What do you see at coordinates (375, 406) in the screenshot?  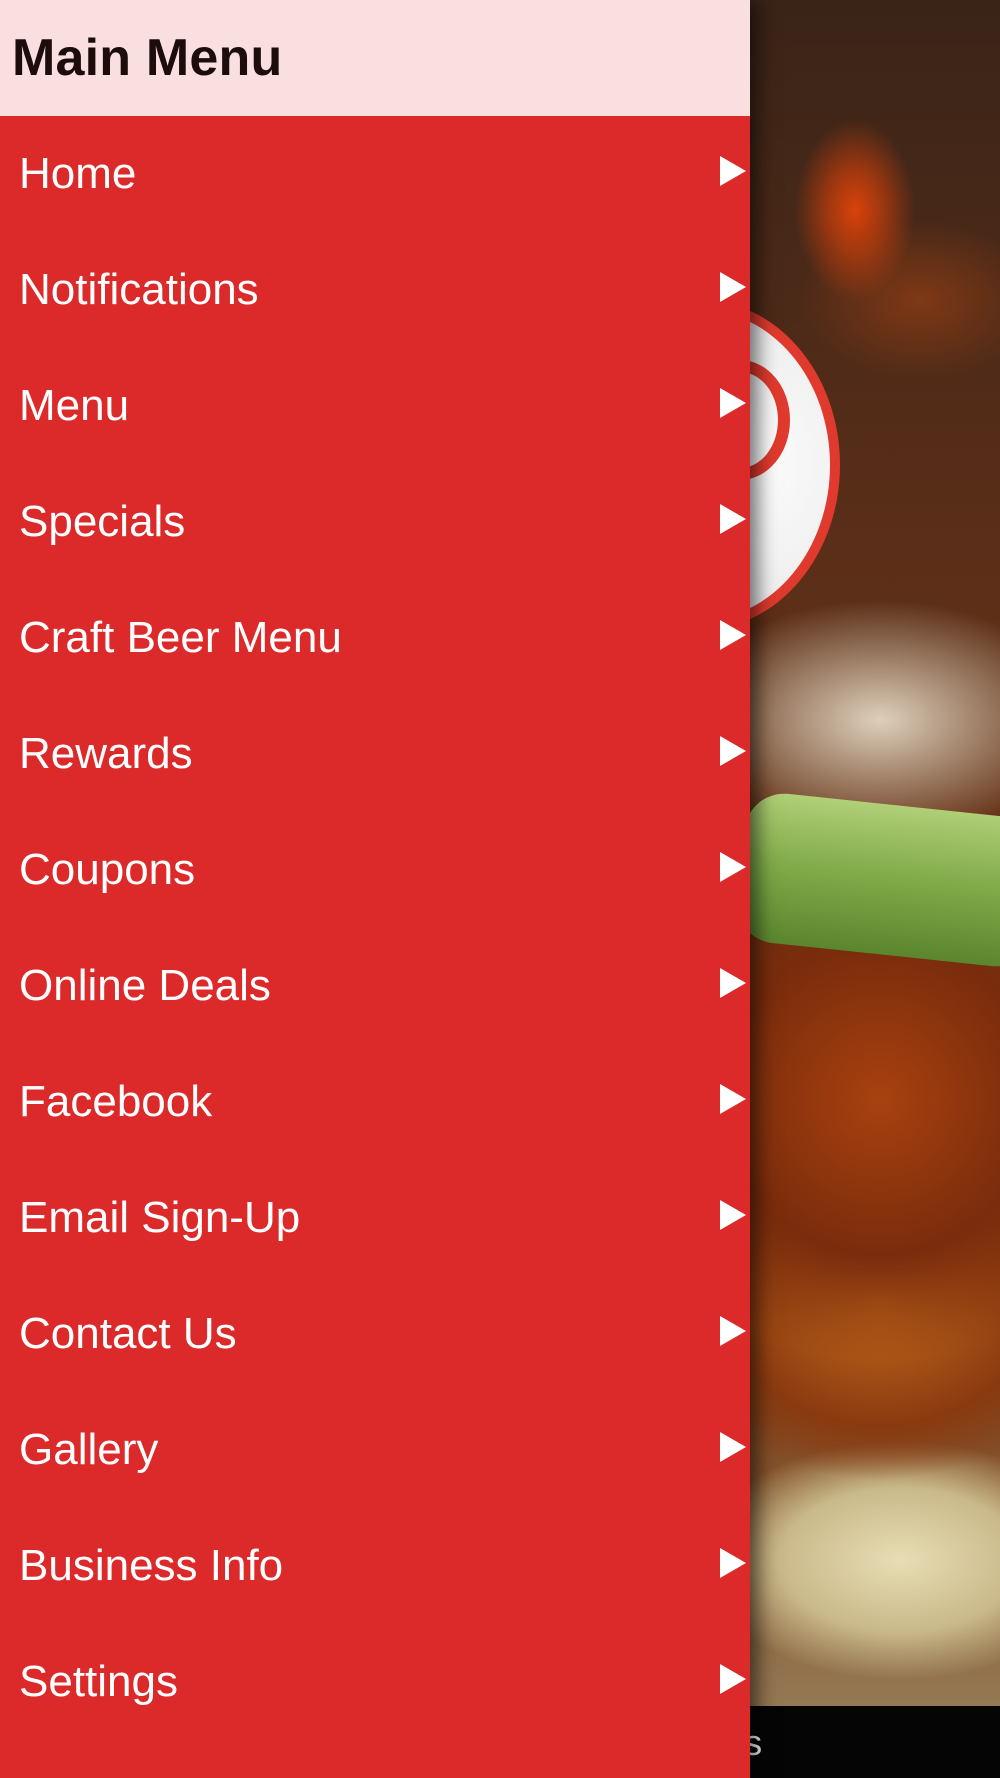 I see `menu-item-menu: Menu` at bounding box center [375, 406].